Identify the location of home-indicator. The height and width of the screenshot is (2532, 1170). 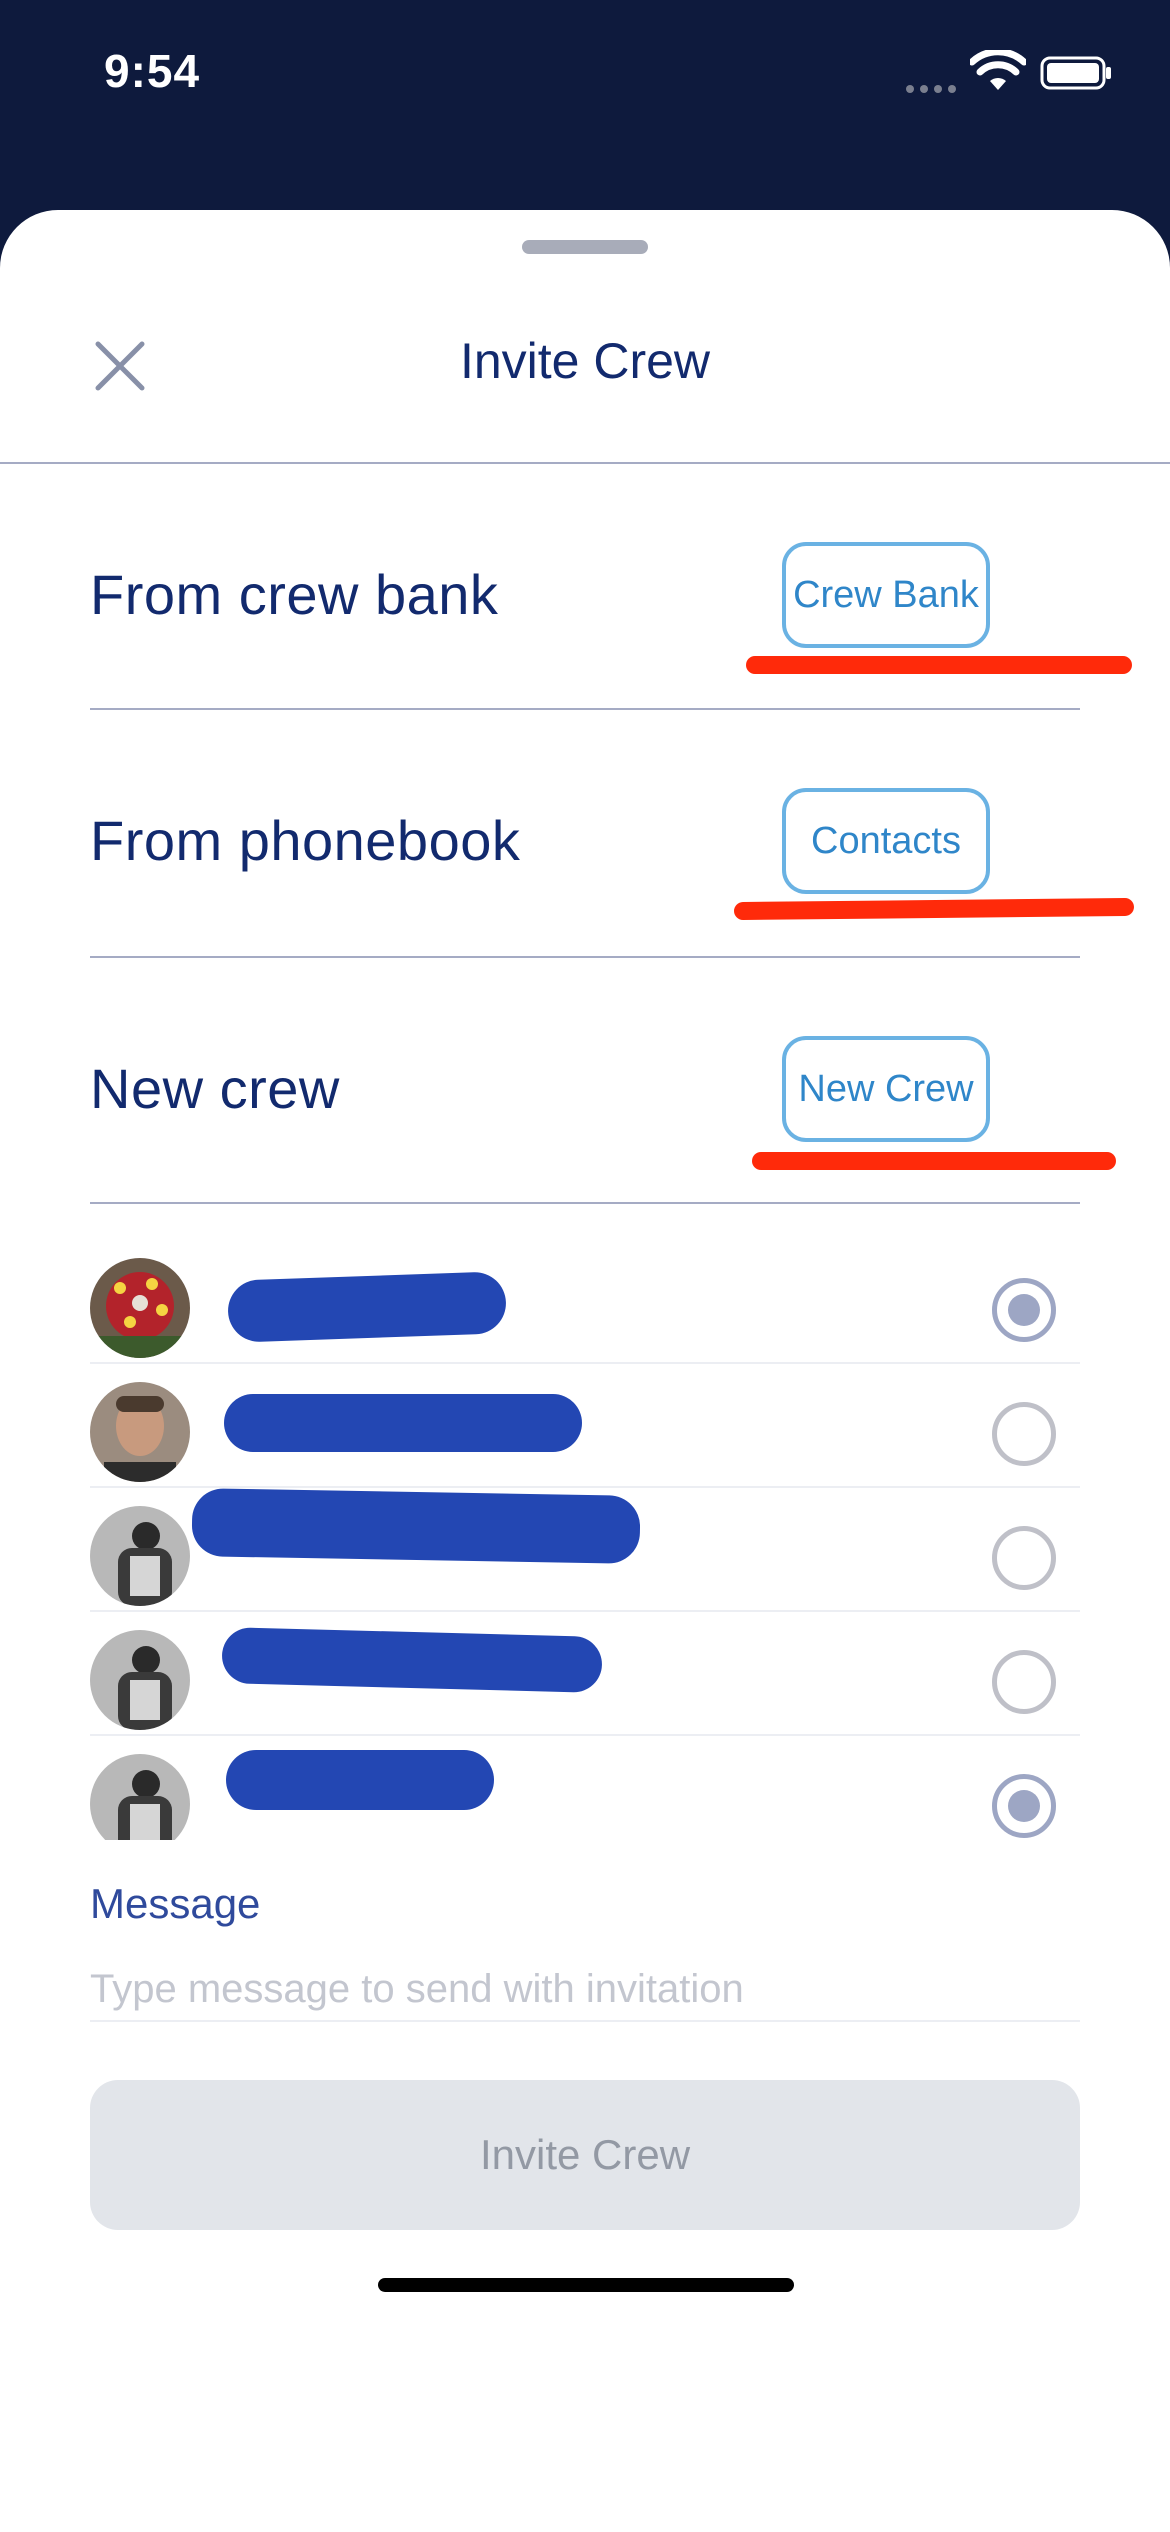
(586, 2285).